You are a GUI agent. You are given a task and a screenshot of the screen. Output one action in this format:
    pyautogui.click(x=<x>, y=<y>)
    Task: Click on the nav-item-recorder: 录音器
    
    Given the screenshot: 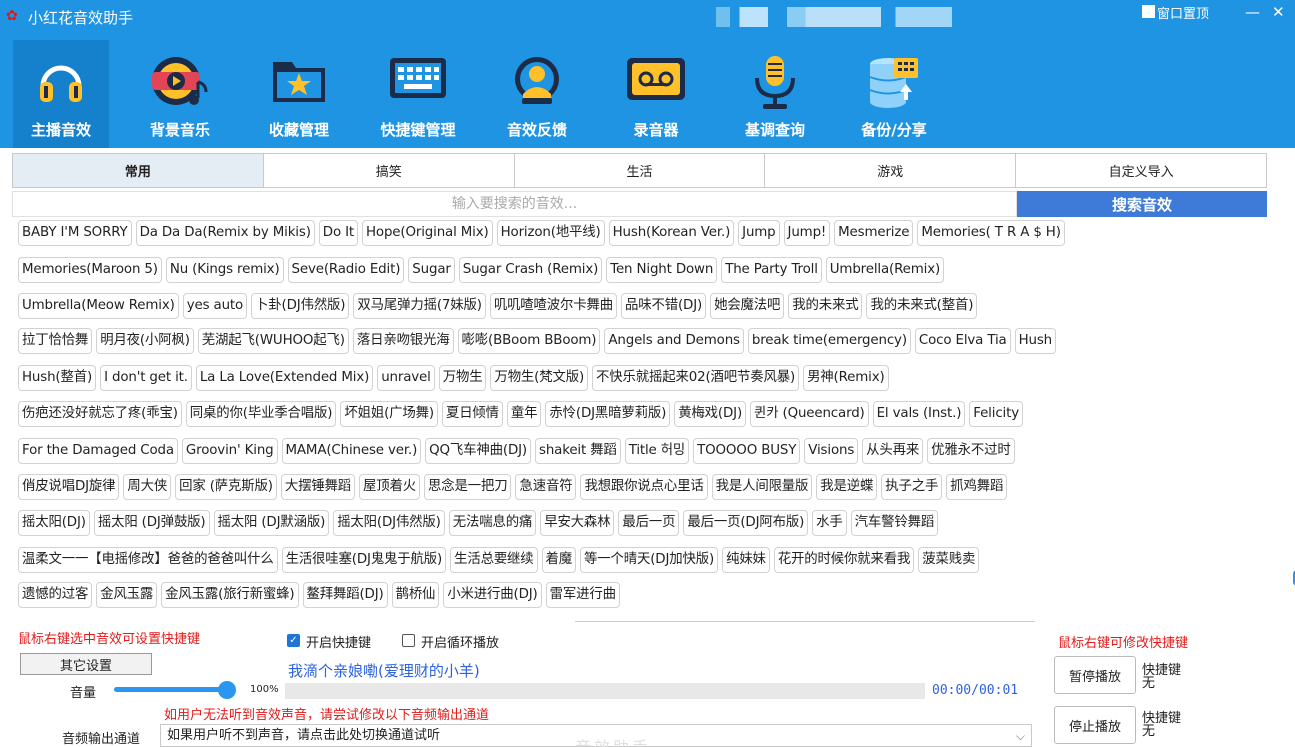 What is the action you would take?
    pyautogui.click(x=656, y=94)
    